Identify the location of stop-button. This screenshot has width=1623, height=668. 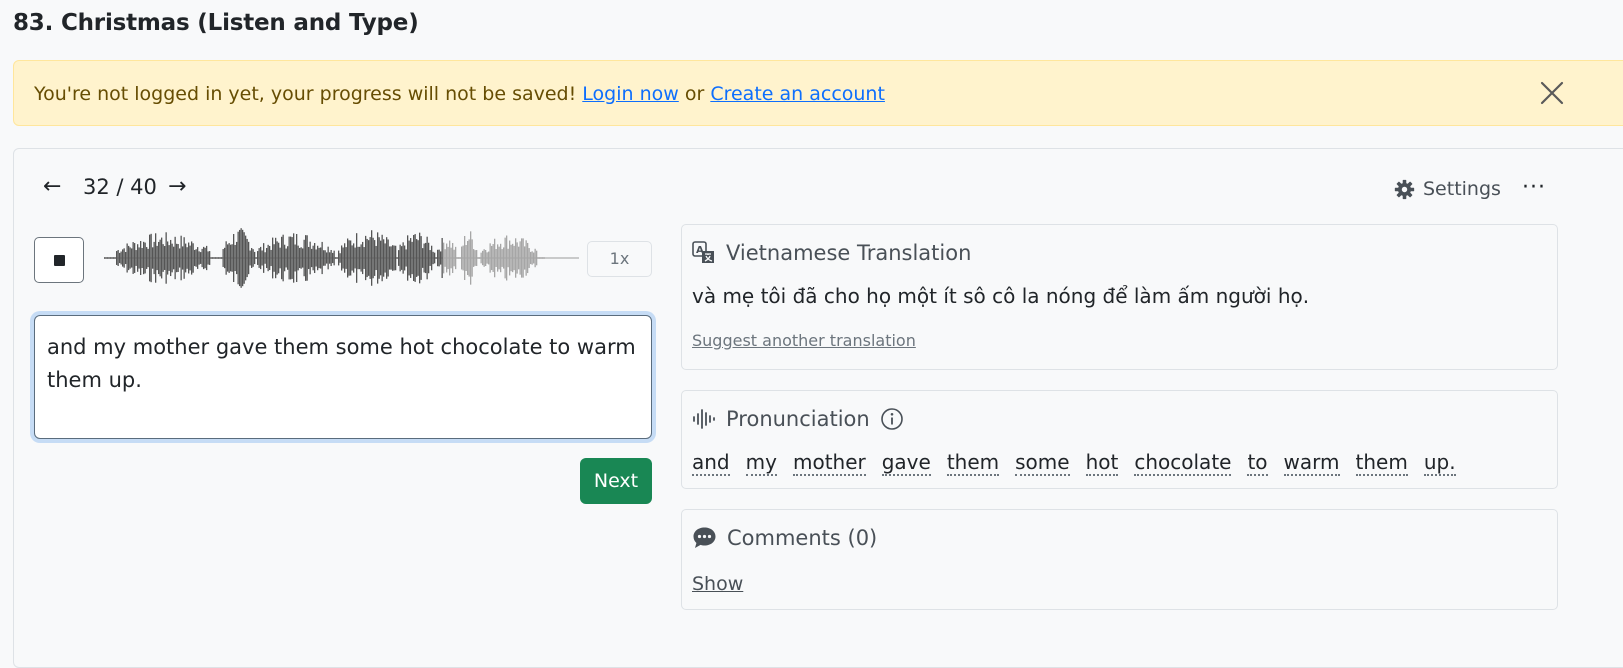
(59, 260).